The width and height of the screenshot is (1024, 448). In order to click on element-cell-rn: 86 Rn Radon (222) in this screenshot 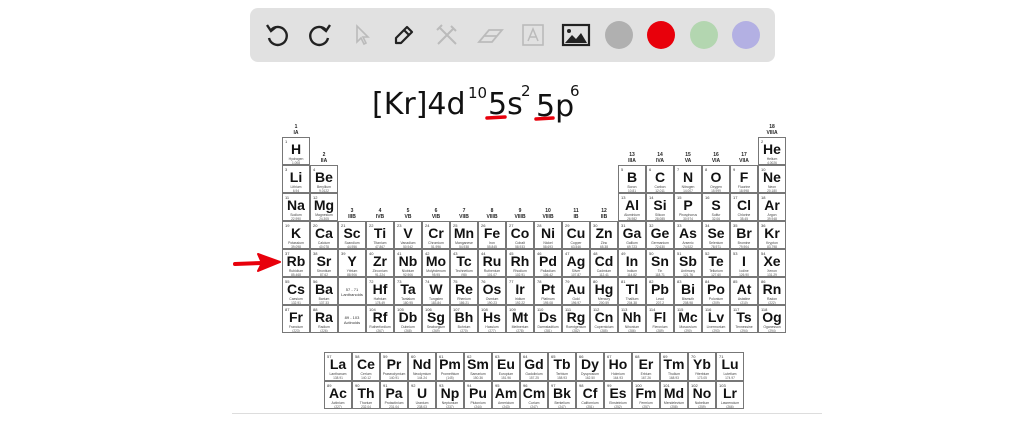, I will do `click(772, 291)`.